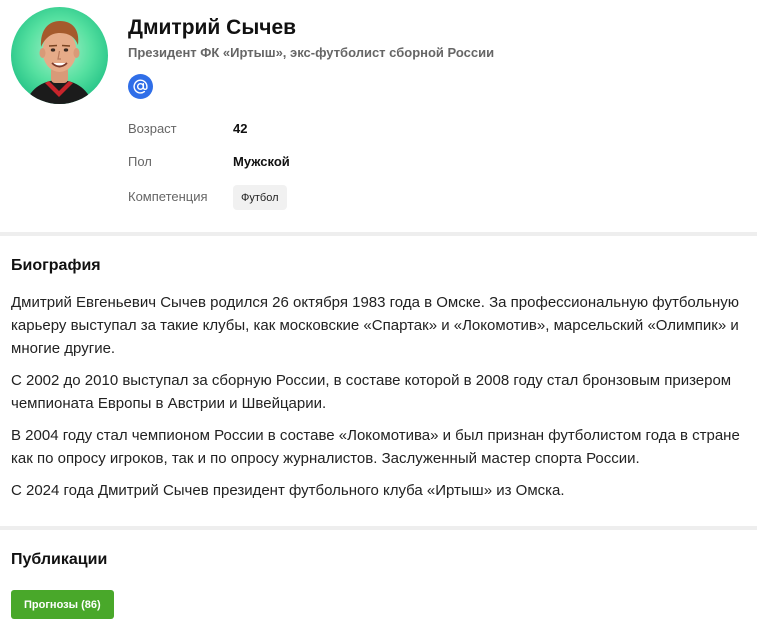 The image size is (757, 625). I want to click on avatar, so click(59, 55).